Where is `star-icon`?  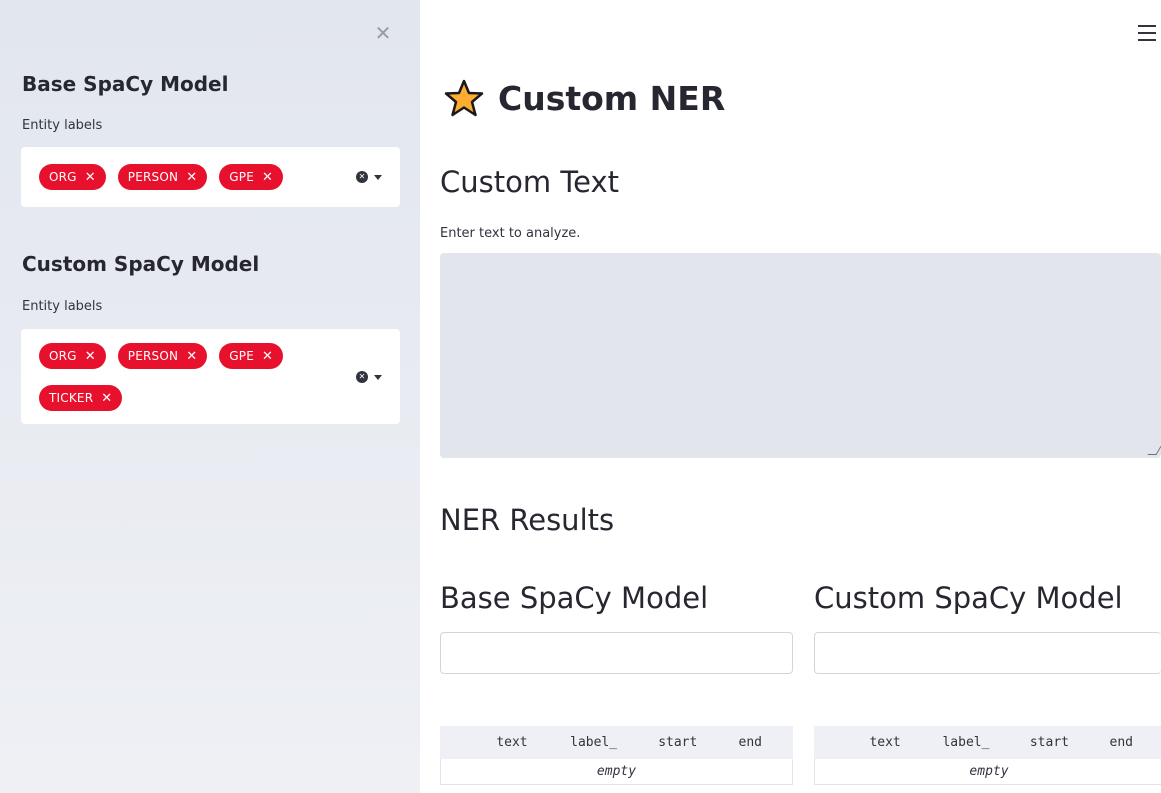 star-icon is located at coordinates (464, 98).